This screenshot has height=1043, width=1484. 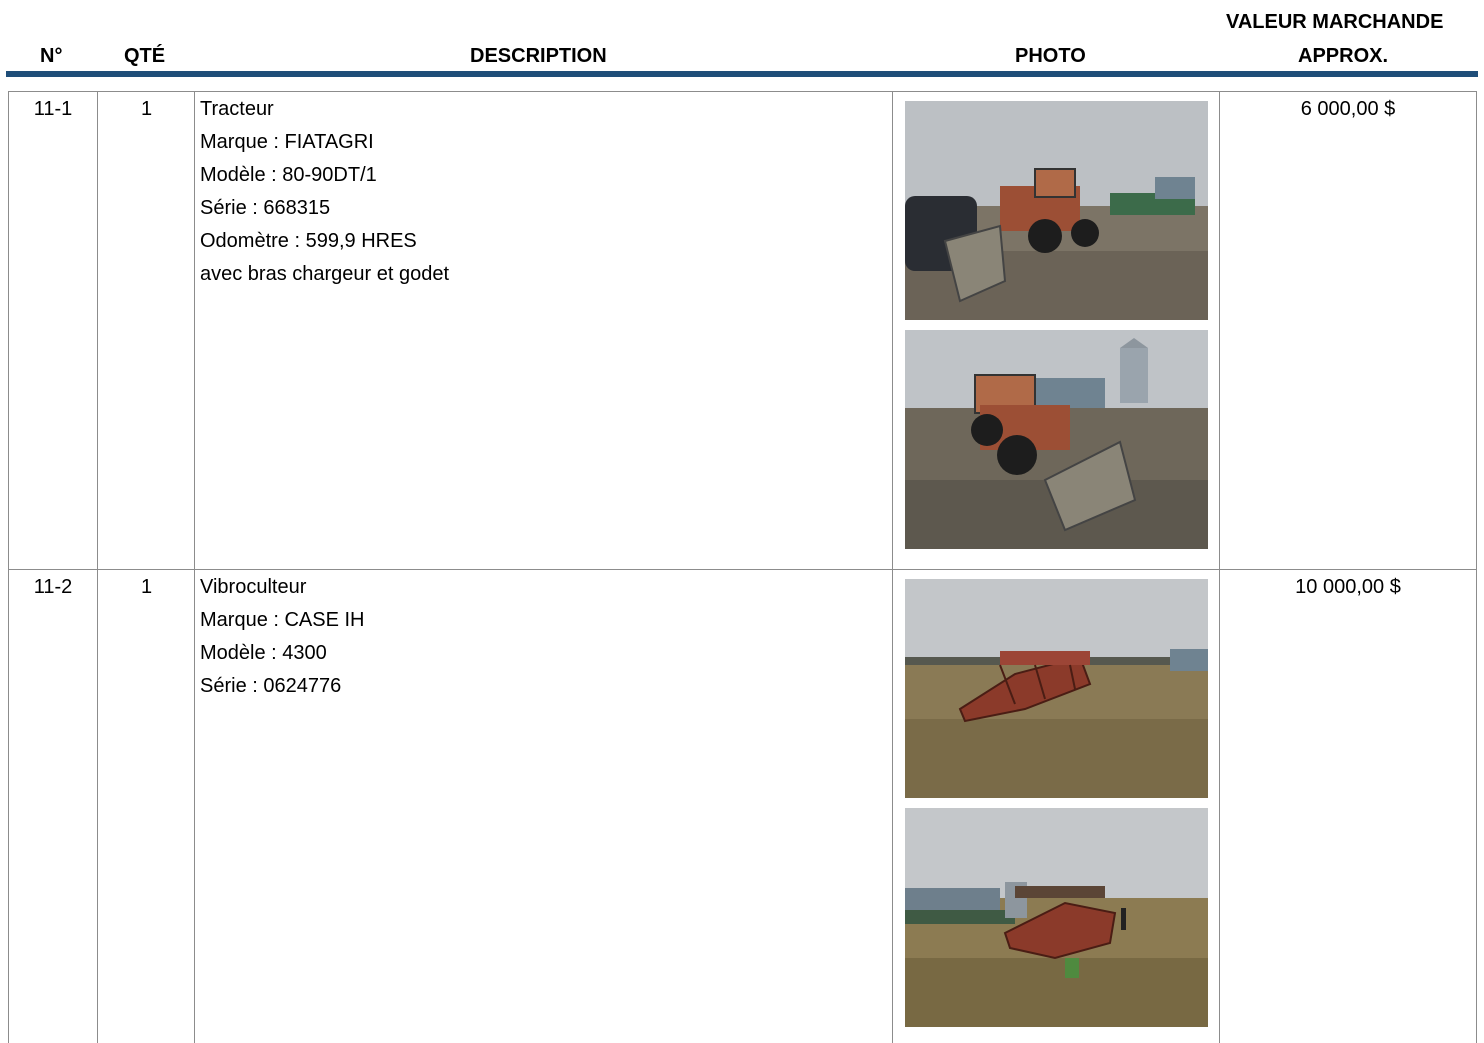 What do you see at coordinates (263, 653) in the screenshot?
I see `description-line: Modèle : 4300` at bounding box center [263, 653].